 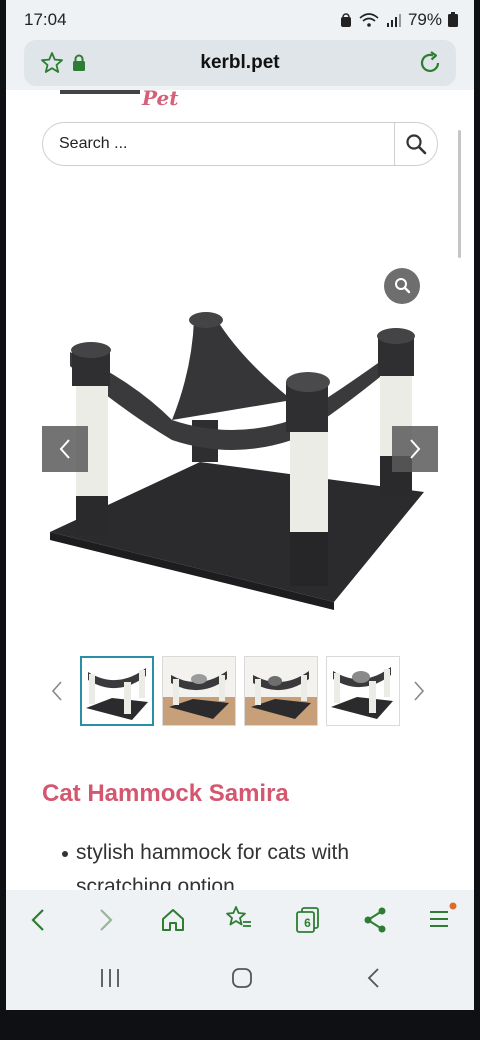 I want to click on image-prev-button, so click(x=65, y=449).